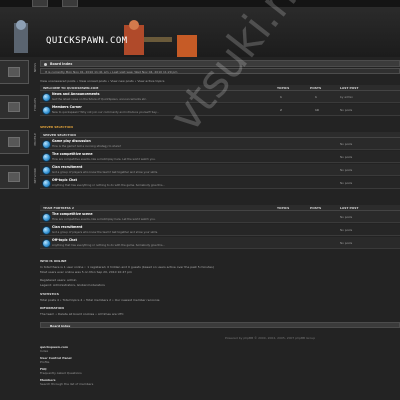 Image resolution: width=400 pixels, height=400 pixels. Describe the element at coordinates (316, 97) in the screenshot. I see `post-count: 1` at that location.